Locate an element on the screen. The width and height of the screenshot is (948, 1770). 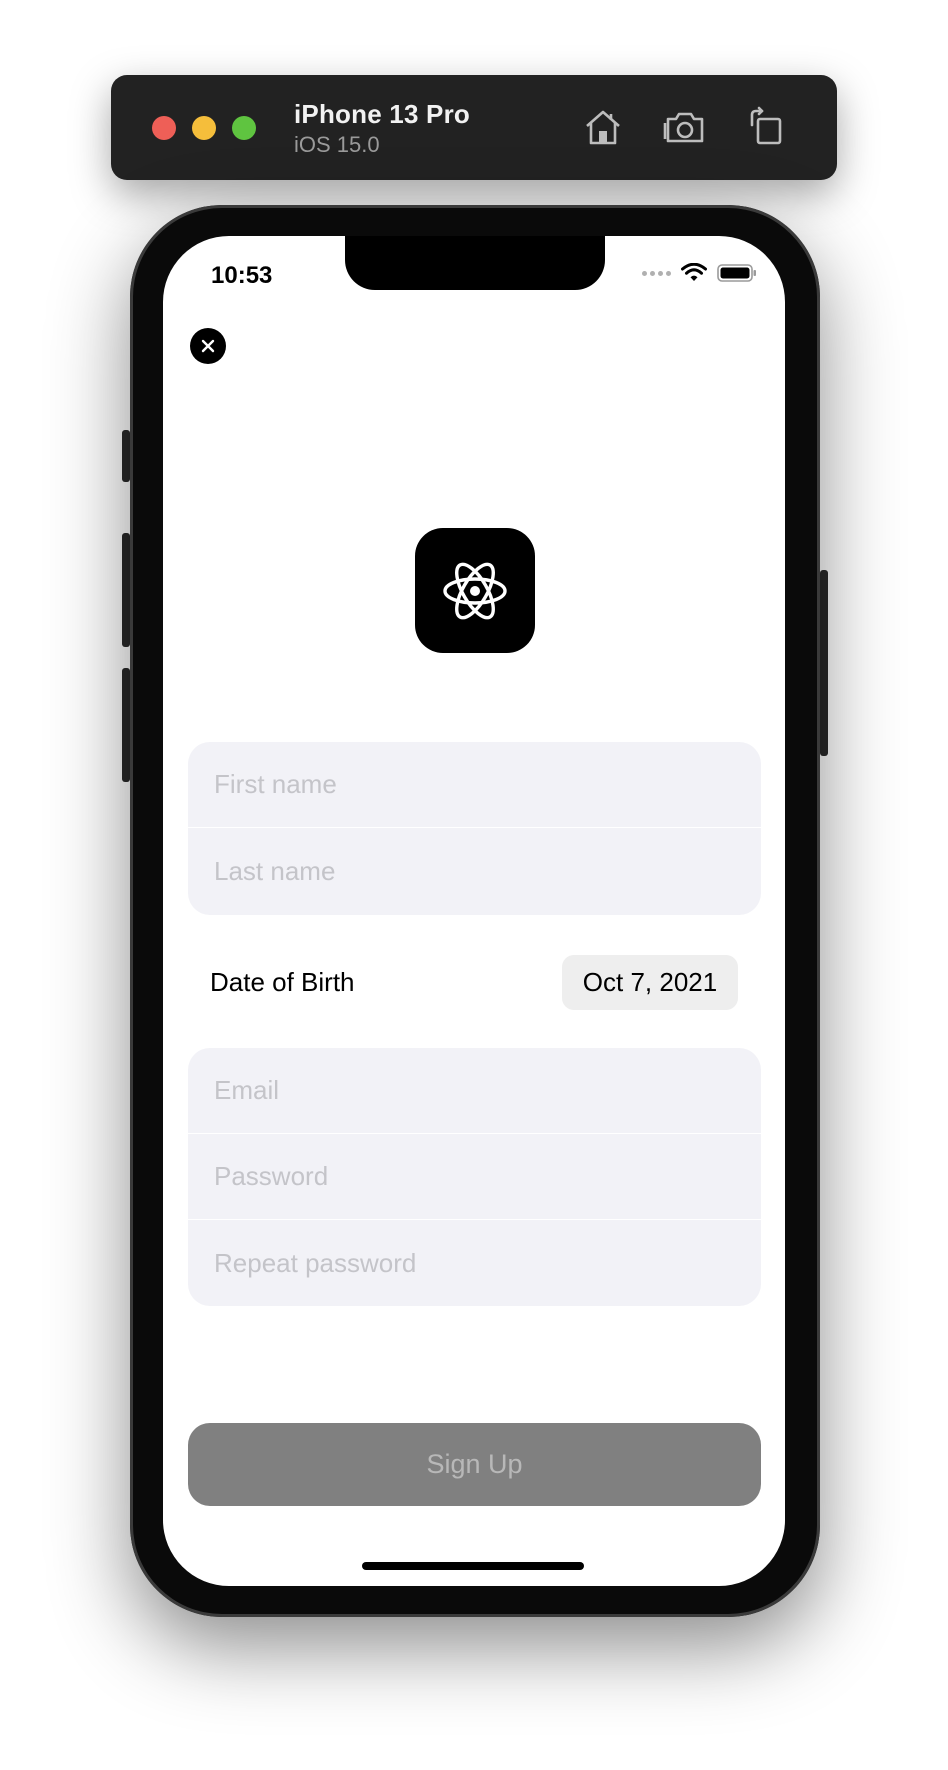
last-name-field: Last name is located at coordinates (474, 871).